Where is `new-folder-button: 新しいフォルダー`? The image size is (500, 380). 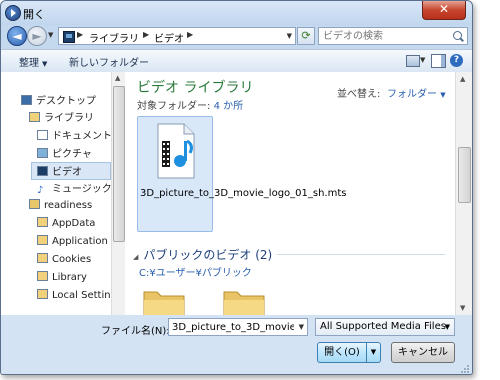
new-folder-button: 新しいフォルダー is located at coordinates (109, 61).